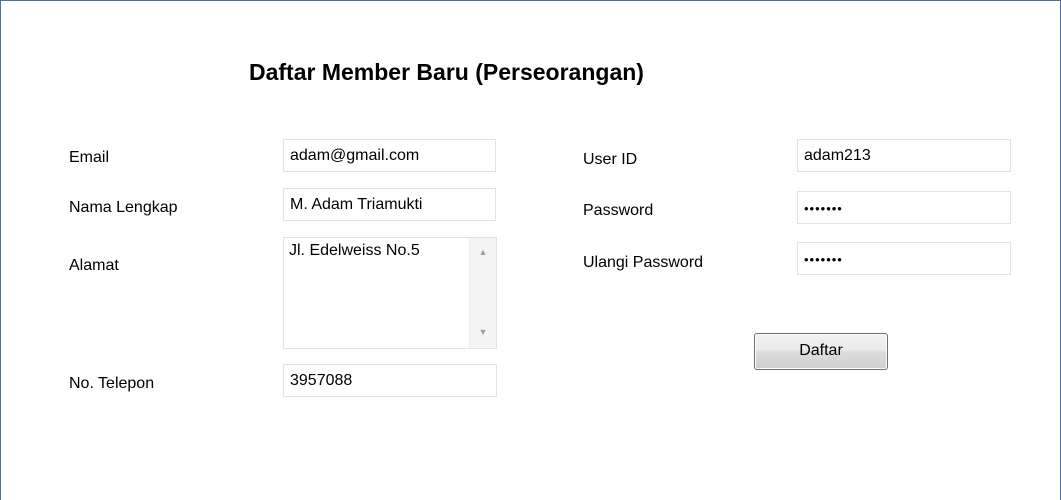 This screenshot has height=500, width=1061. I want to click on alamat-scrollbar: ▲ ▼, so click(482, 293).